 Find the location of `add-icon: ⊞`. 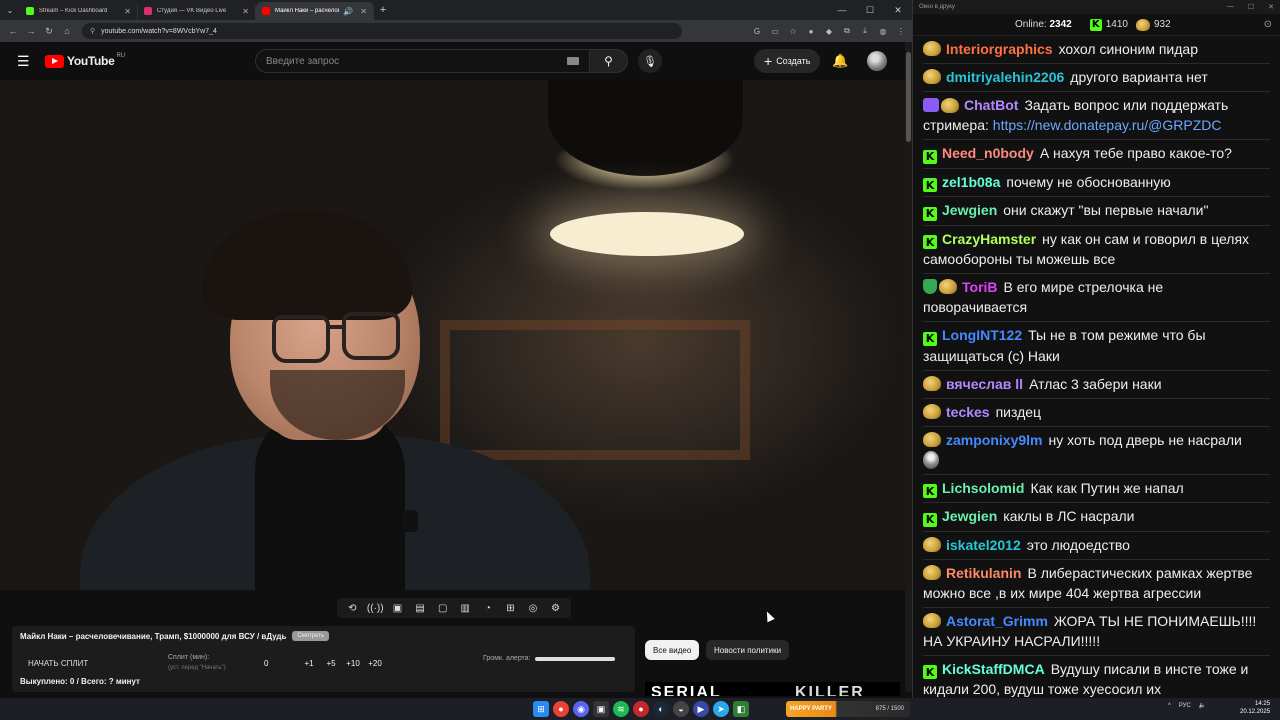

add-icon: ⊞ is located at coordinates (510, 608).